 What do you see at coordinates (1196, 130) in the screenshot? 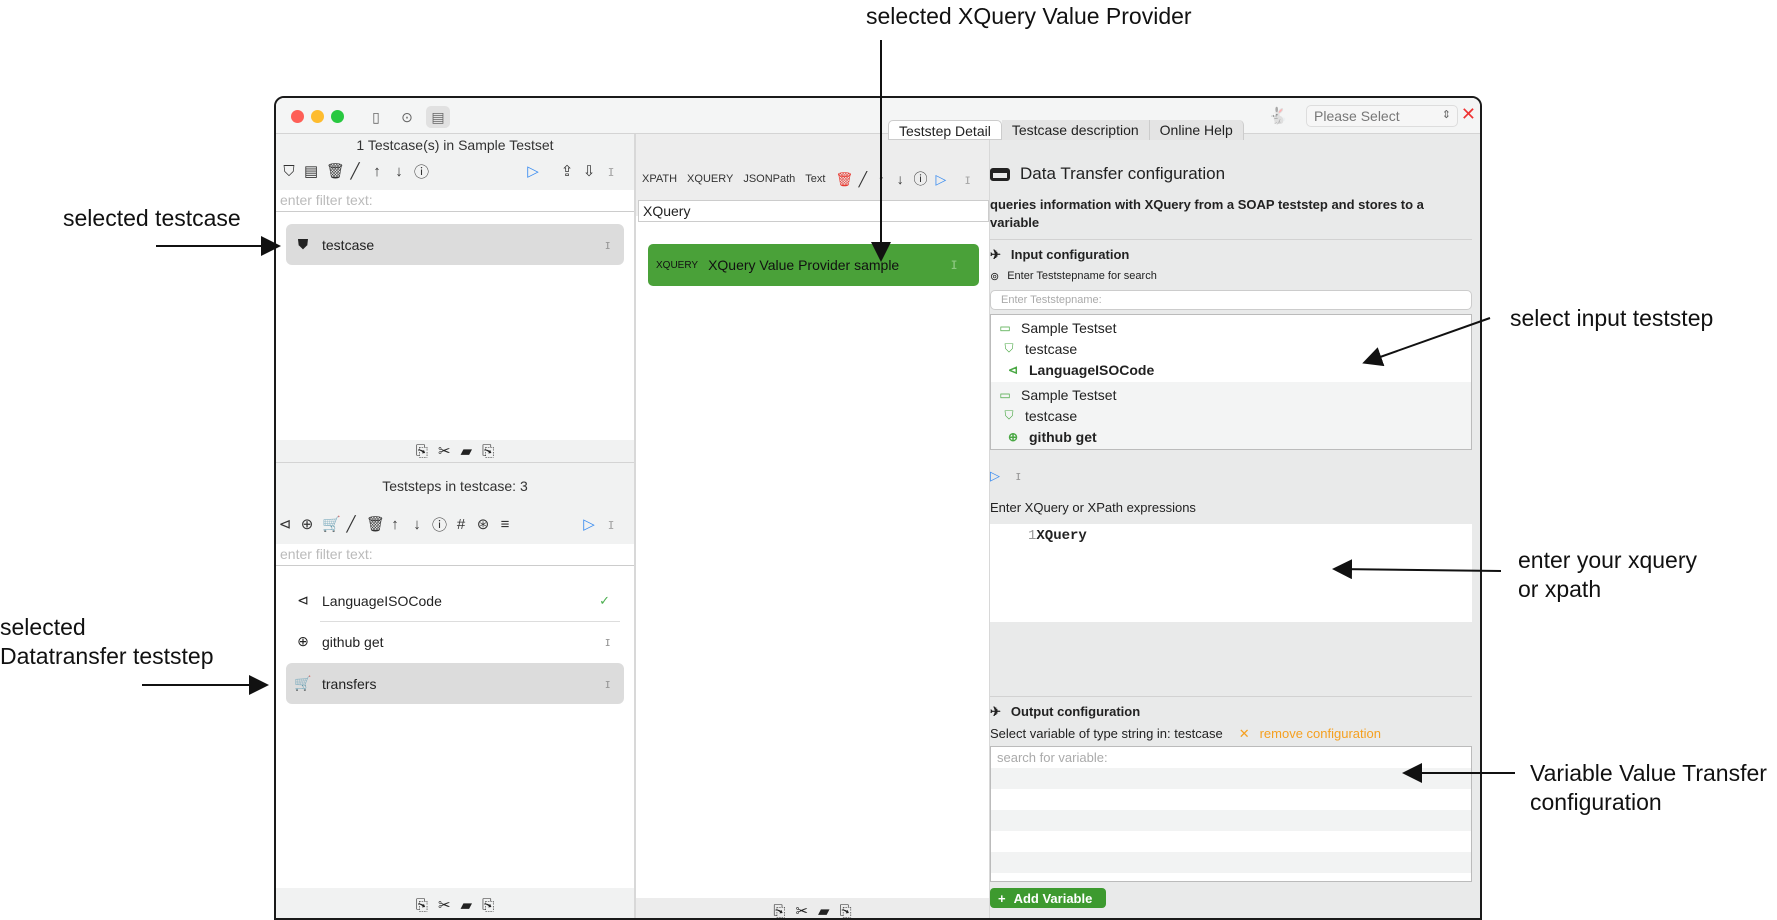
I see `tab-online-help: Online Help` at bounding box center [1196, 130].